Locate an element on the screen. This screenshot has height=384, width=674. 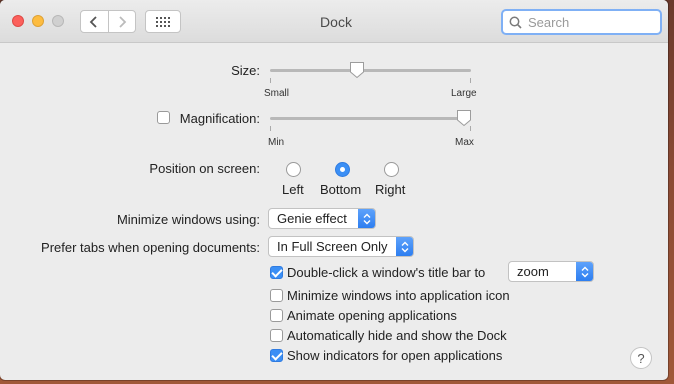
size-tick-max is located at coordinates (470, 80).